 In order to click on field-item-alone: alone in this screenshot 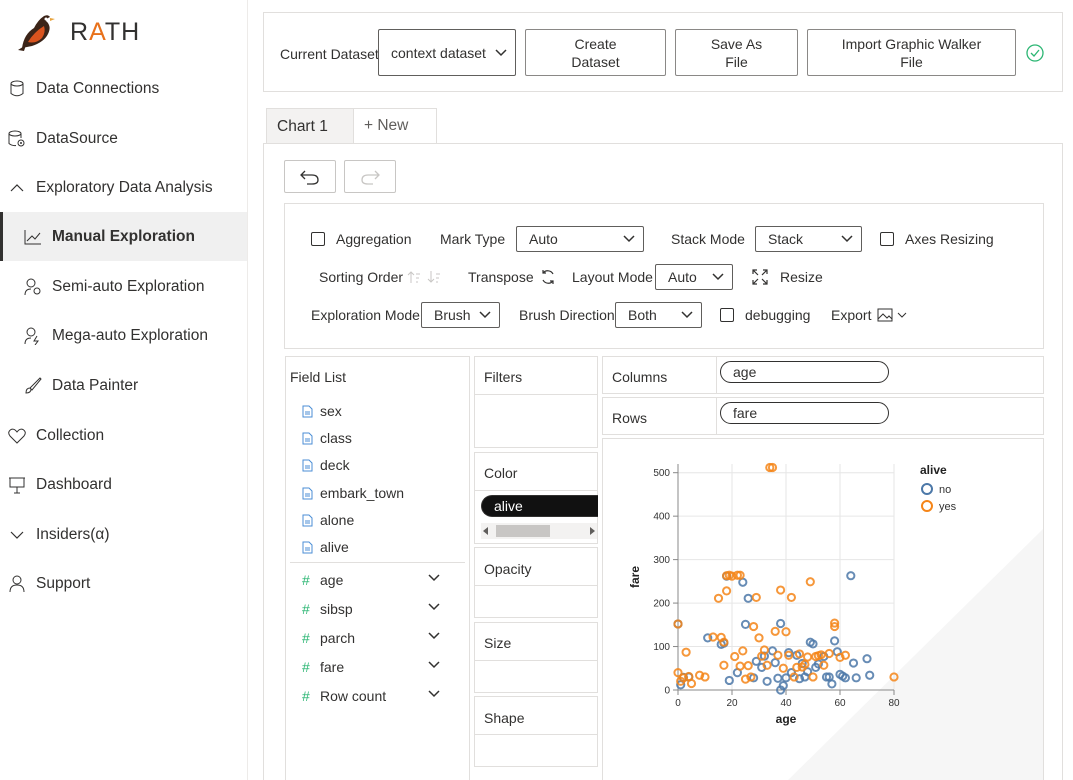, I will do `click(328, 520)`.